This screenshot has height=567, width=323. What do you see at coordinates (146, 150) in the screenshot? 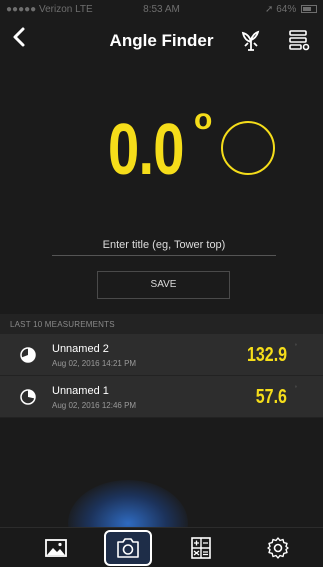
I see `angle-reading: 0.0` at bounding box center [146, 150].